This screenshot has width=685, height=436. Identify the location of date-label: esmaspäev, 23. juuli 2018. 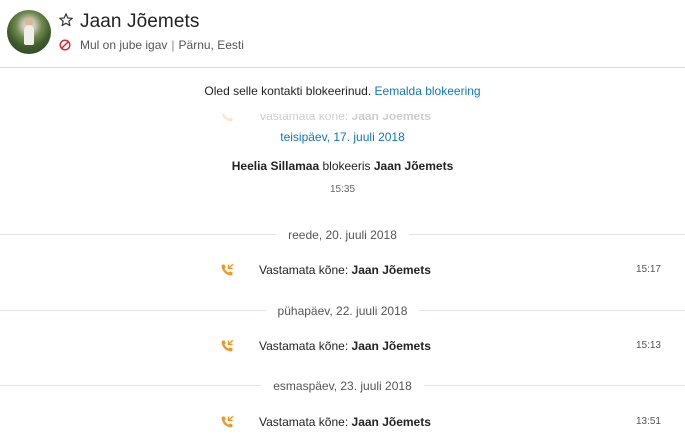
(342, 386).